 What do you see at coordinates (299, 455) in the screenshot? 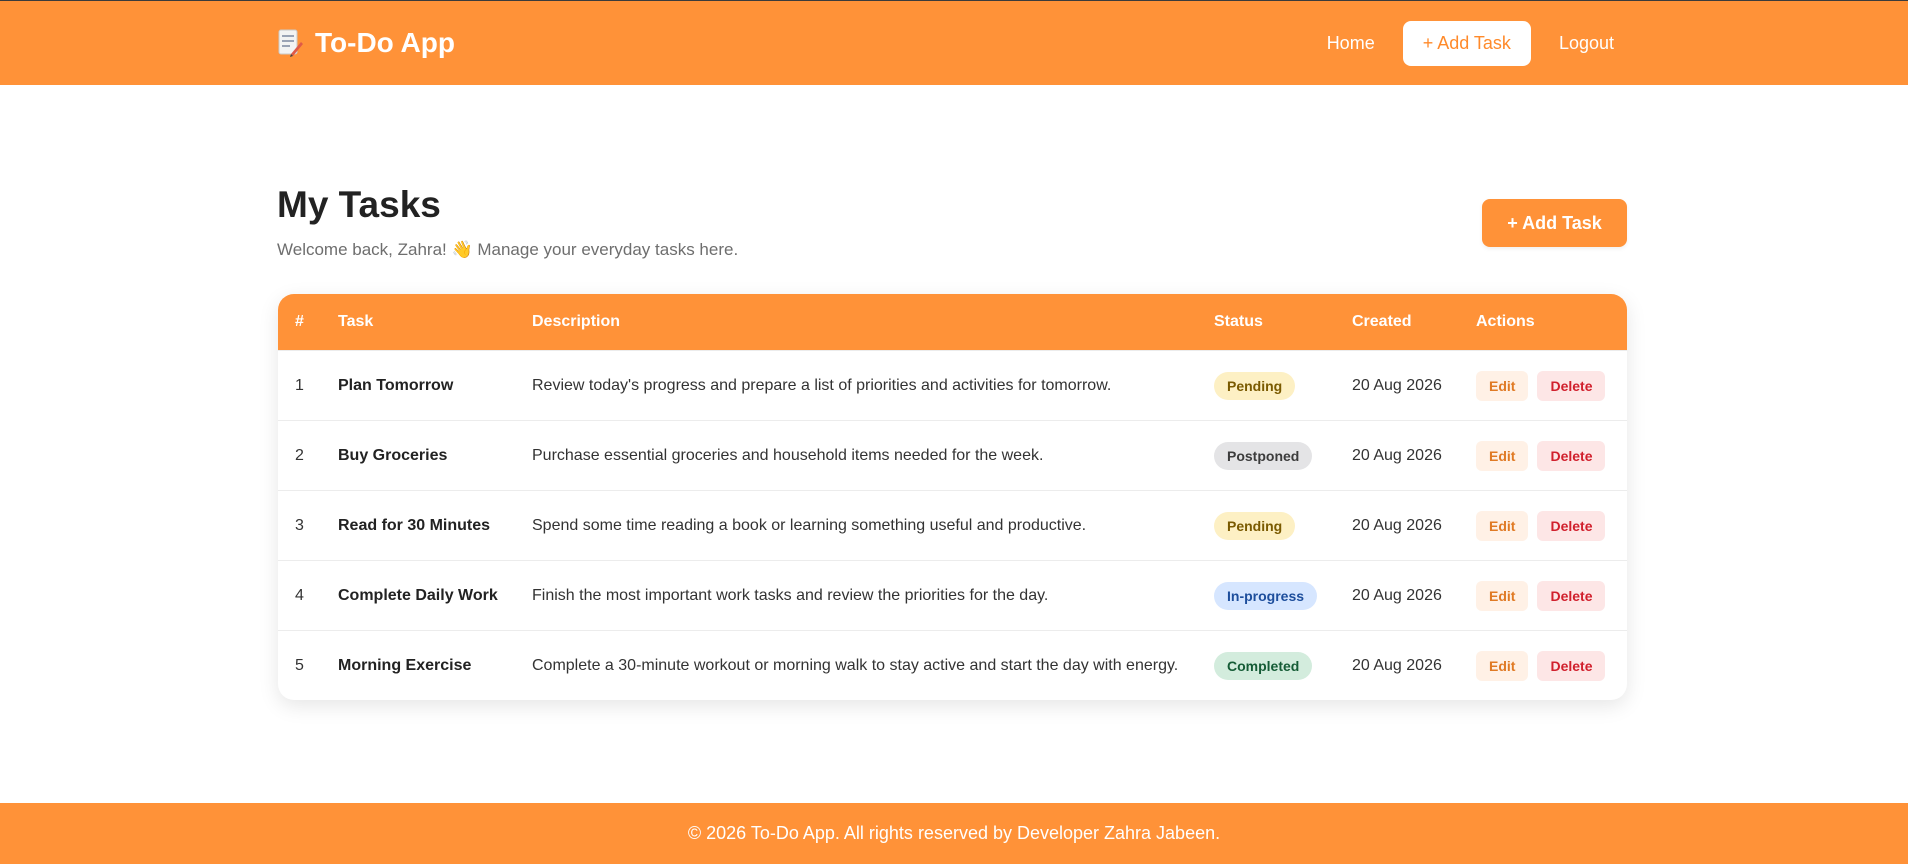
I see `task-number: 2` at bounding box center [299, 455].